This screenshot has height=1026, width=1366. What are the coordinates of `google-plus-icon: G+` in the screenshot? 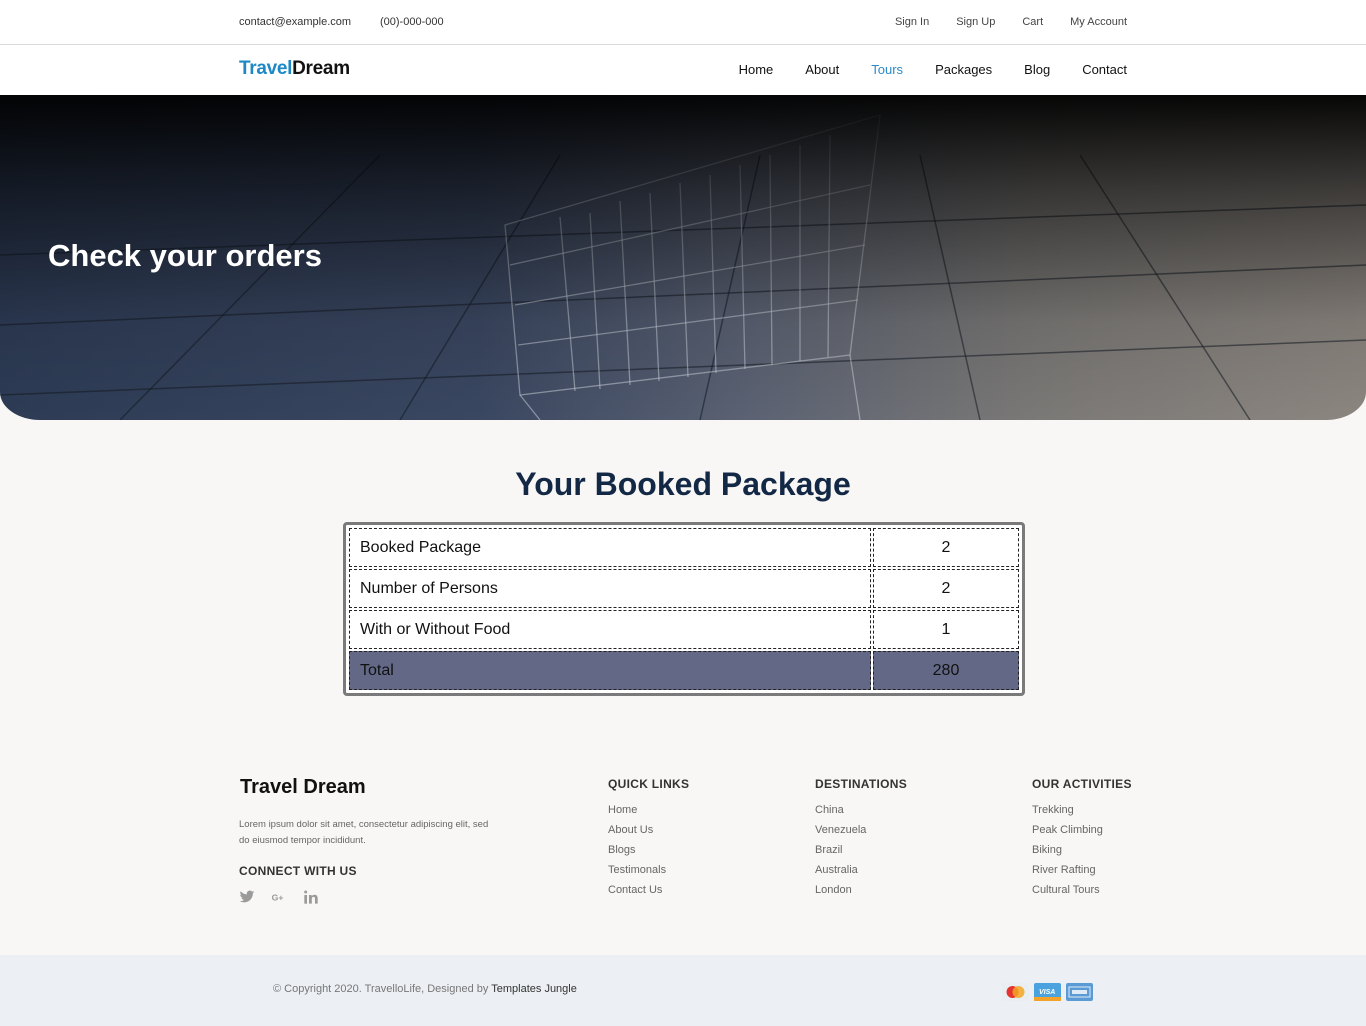 It's located at (279, 897).